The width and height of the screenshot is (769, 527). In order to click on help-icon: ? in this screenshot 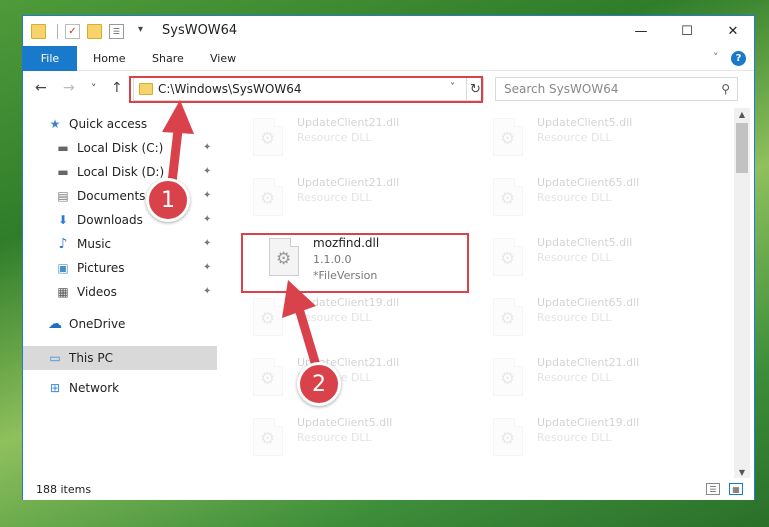, I will do `click(738, 58)`.